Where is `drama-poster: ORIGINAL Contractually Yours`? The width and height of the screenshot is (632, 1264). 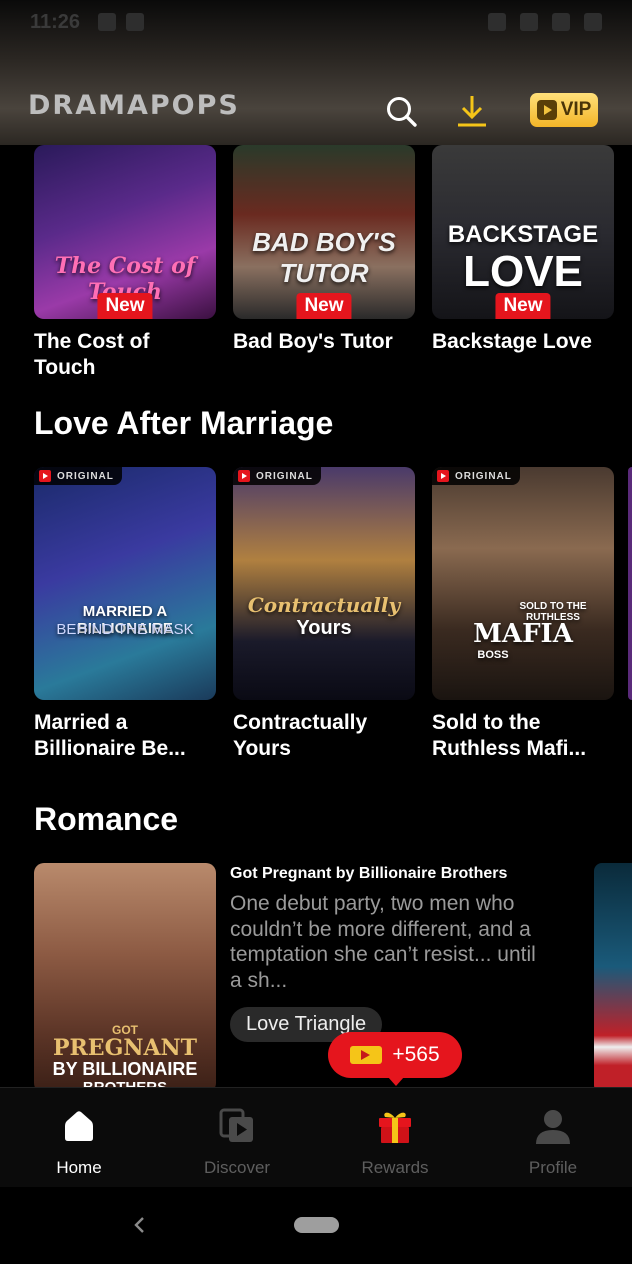 drama-poster: ORIGINAL Contractually Yours is located at coordinates (324, 583).